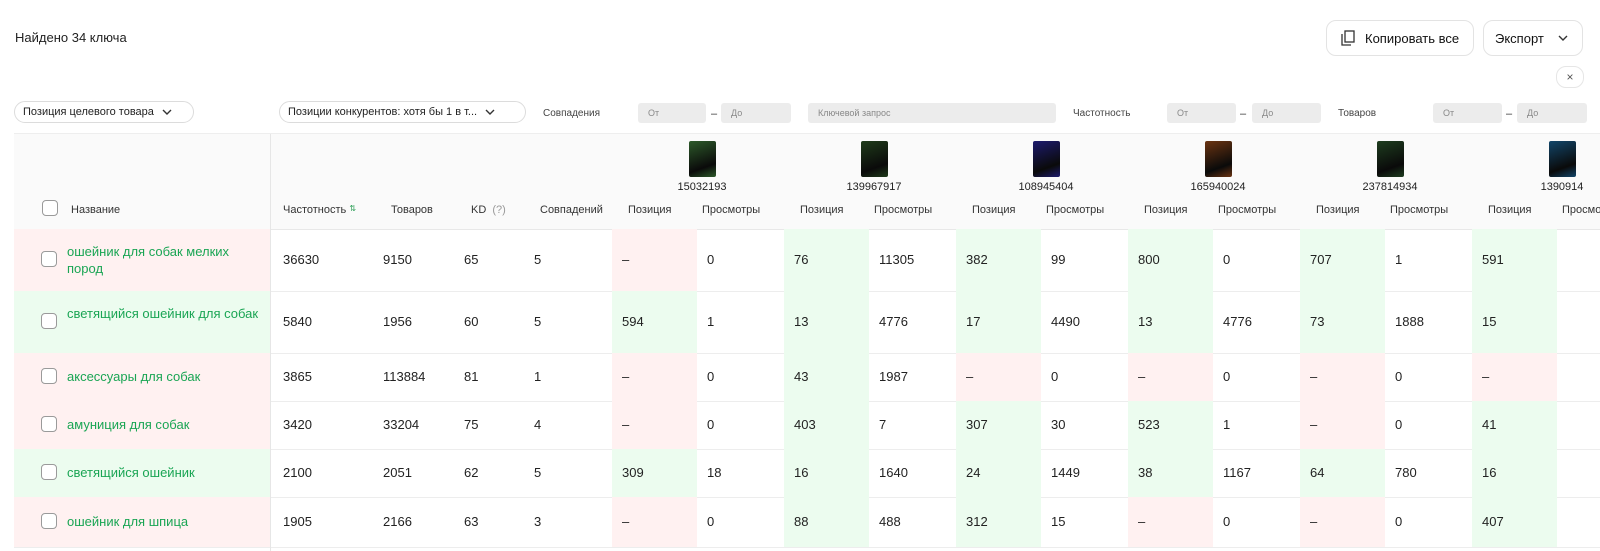  Describe the element at coordinates (353, 208) in the screenshot. I see `sort-icon: ⇅` at that location.